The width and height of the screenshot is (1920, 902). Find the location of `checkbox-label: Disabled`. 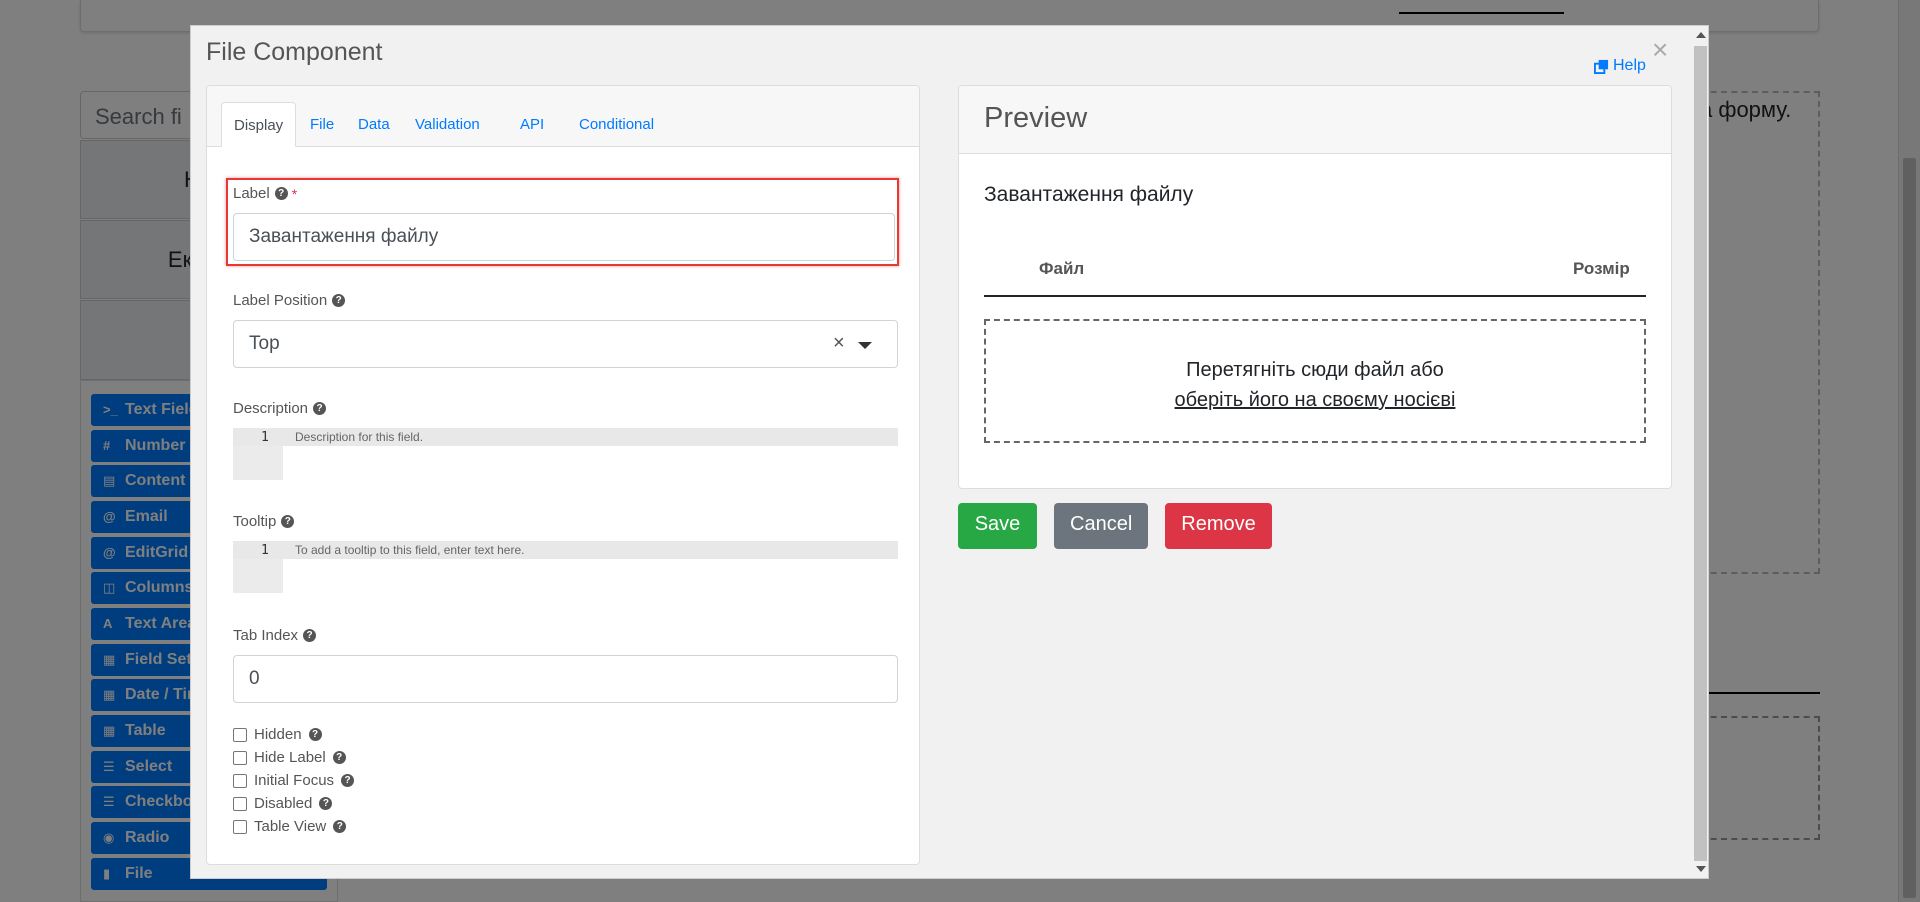

checkbox-label: Disabled is located at coordinates (283, 803).